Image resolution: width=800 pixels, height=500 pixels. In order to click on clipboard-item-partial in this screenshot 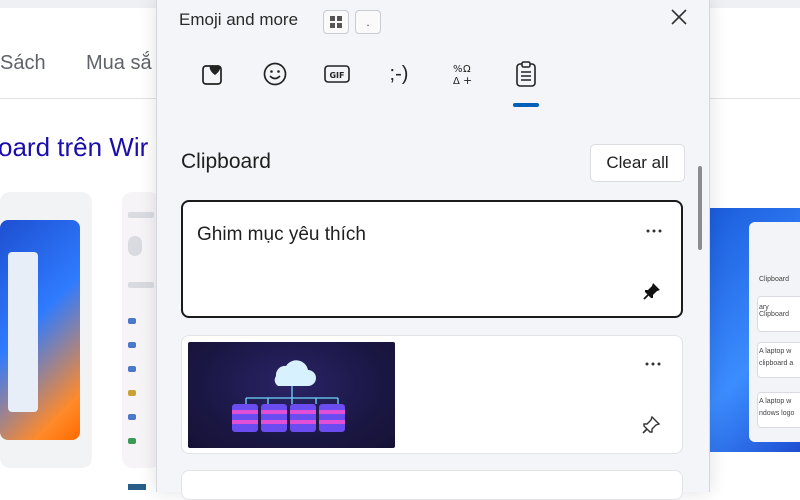, I will do `click(432, 485)`.